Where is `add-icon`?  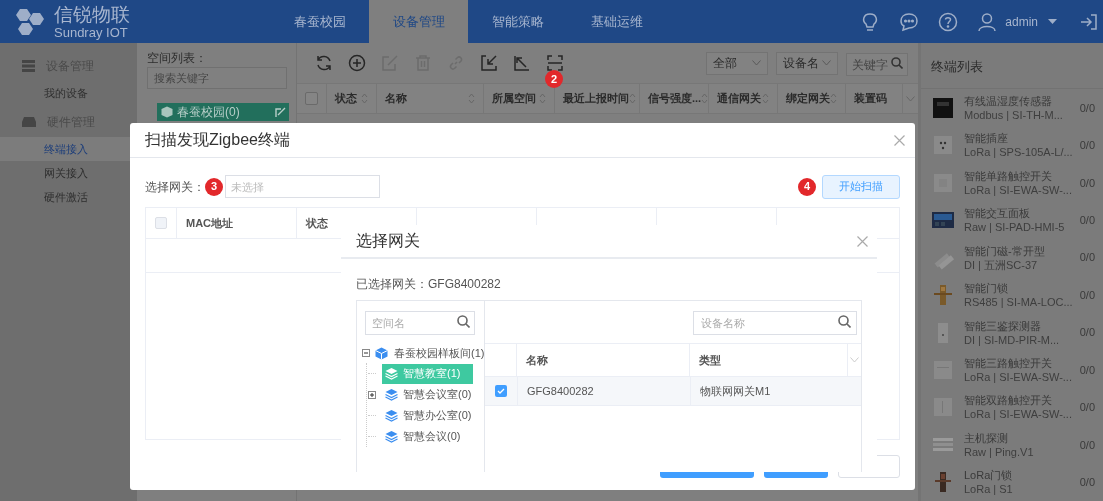
add-icon is located at coordinates (356, 63).